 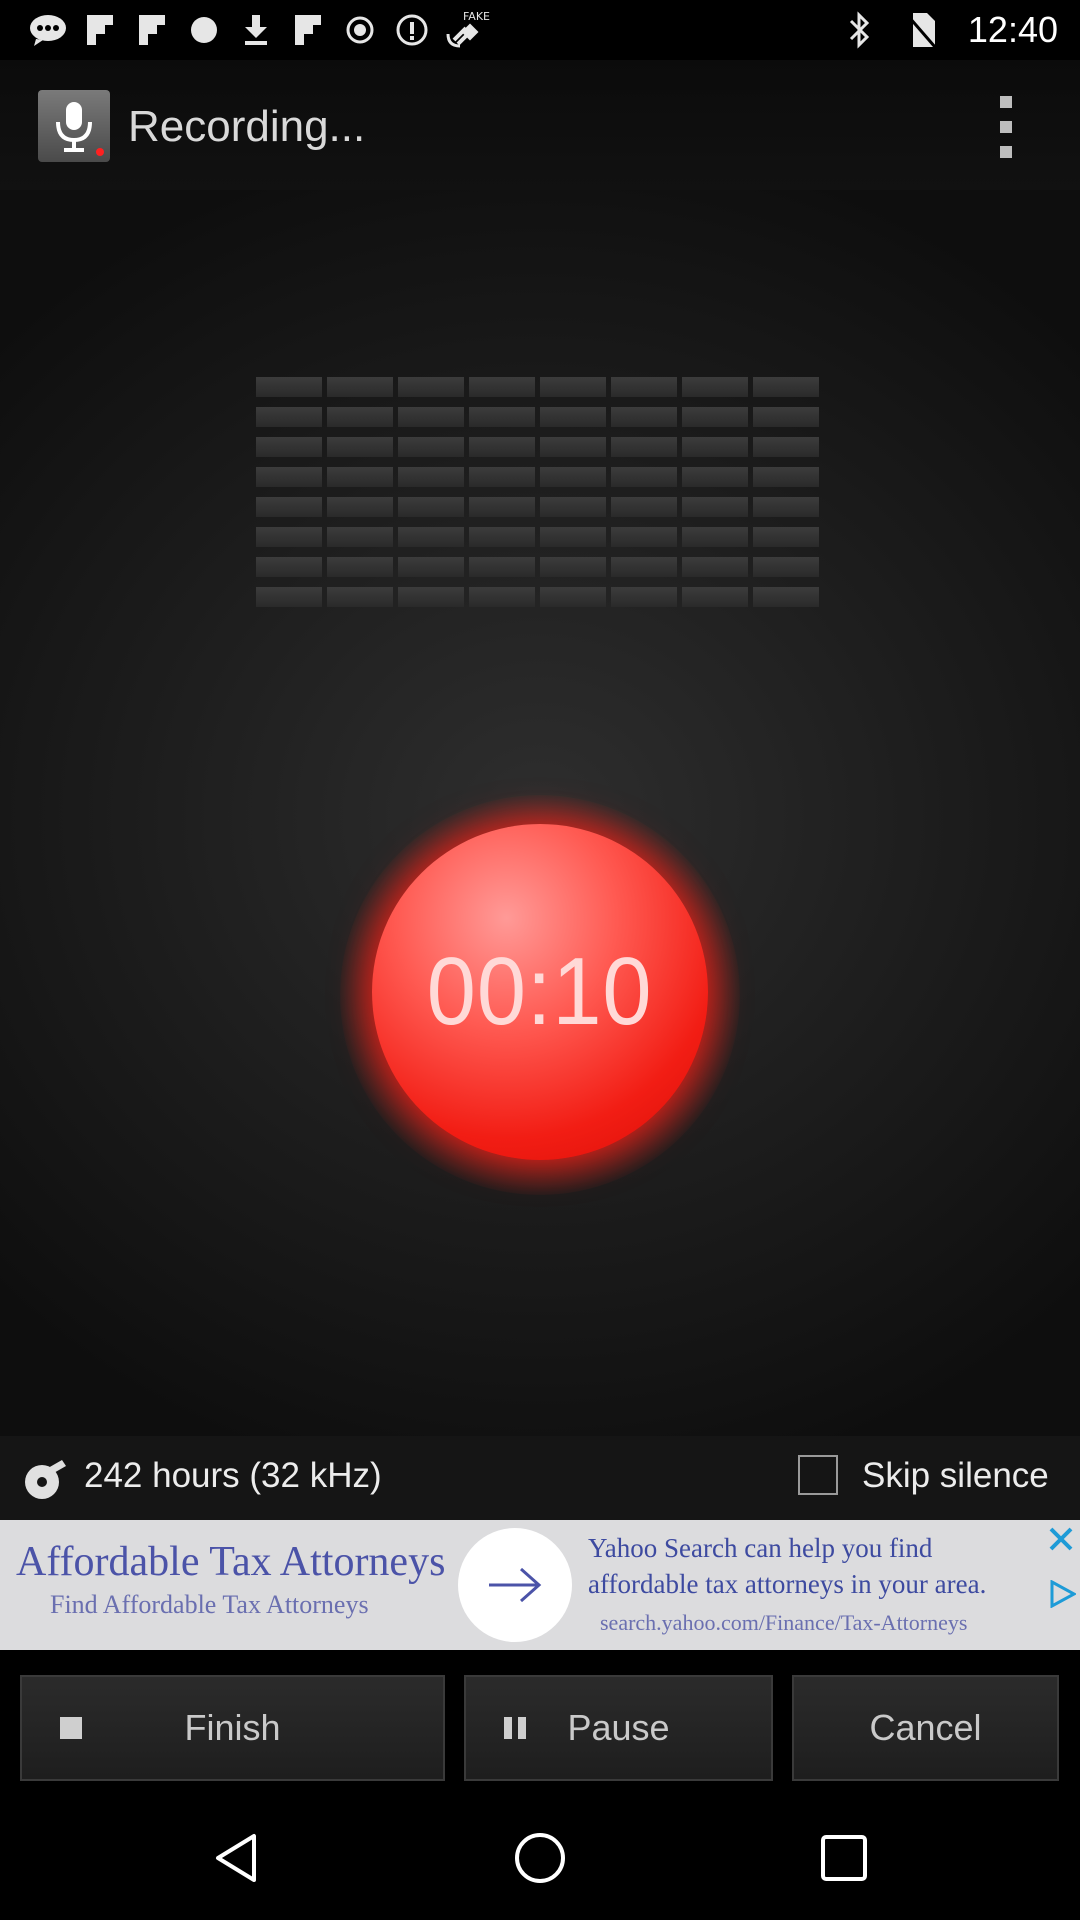 What do you see at coordinates (230, 1562) in the screenshot?
I see `ad-headline: Affordable Tax Attorneys` at bounding box center [230, 1562].